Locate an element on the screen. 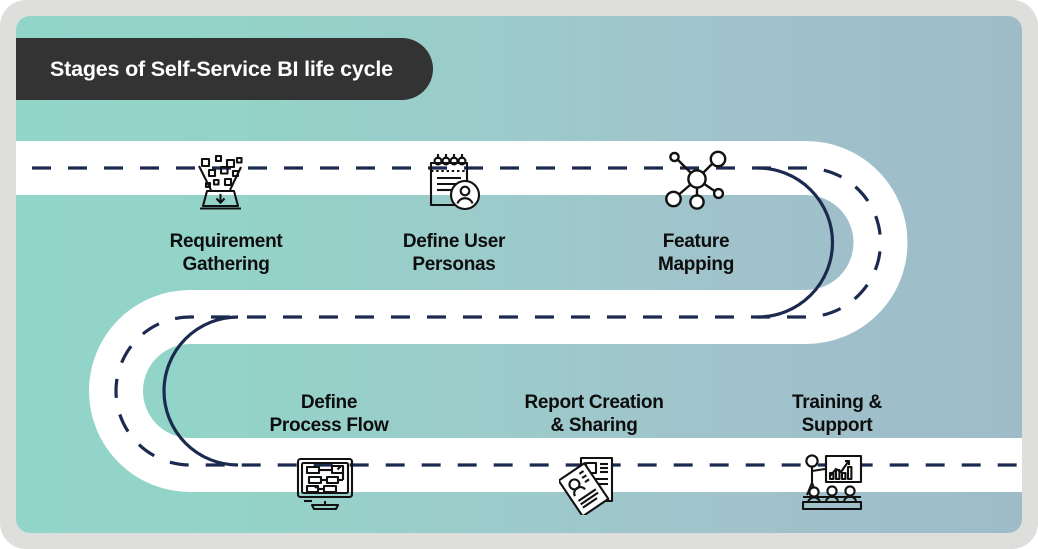  page-title-text: Stages of Self-Service BI life cycle is located at coordinates (221, 68).